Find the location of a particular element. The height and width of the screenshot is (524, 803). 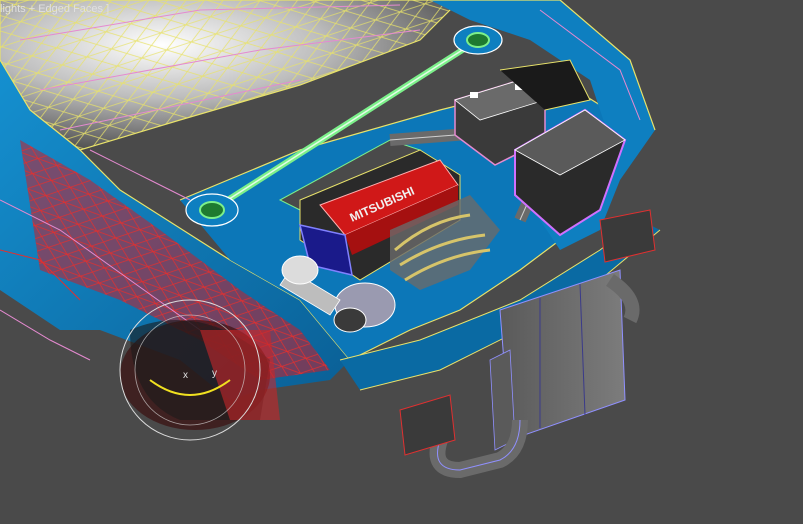

frame-rail-right is located at coordinates (627, 236).